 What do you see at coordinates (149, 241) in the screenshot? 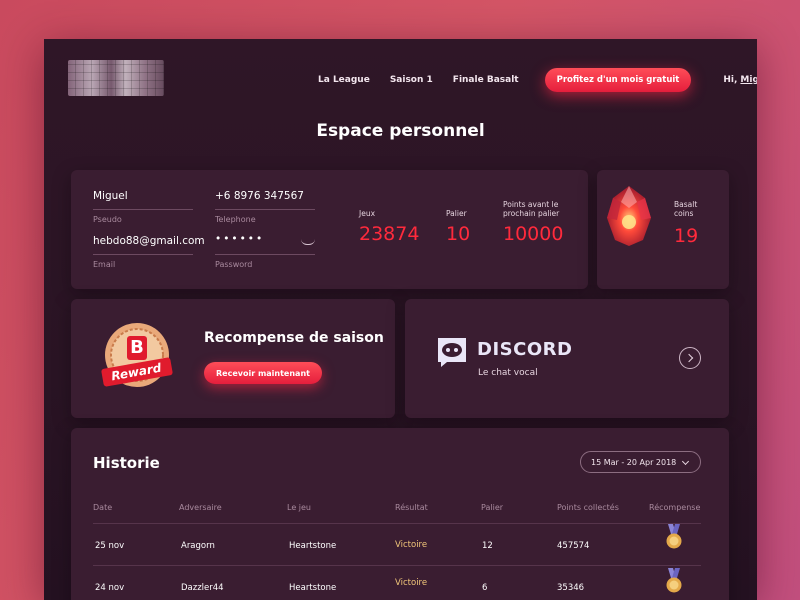
I see `email-value: hebdo88@gmail.com` at bounding box center [149, 241].